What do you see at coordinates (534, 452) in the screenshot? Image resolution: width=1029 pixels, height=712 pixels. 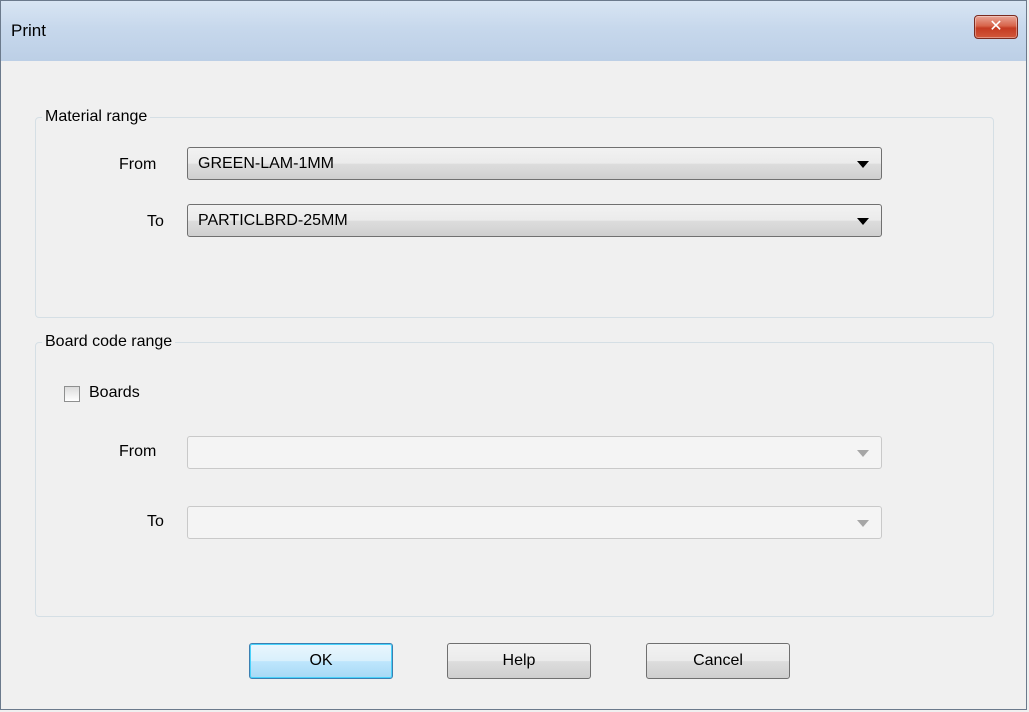 I see `board-from-dropdown` at bounding box center [534, 452].